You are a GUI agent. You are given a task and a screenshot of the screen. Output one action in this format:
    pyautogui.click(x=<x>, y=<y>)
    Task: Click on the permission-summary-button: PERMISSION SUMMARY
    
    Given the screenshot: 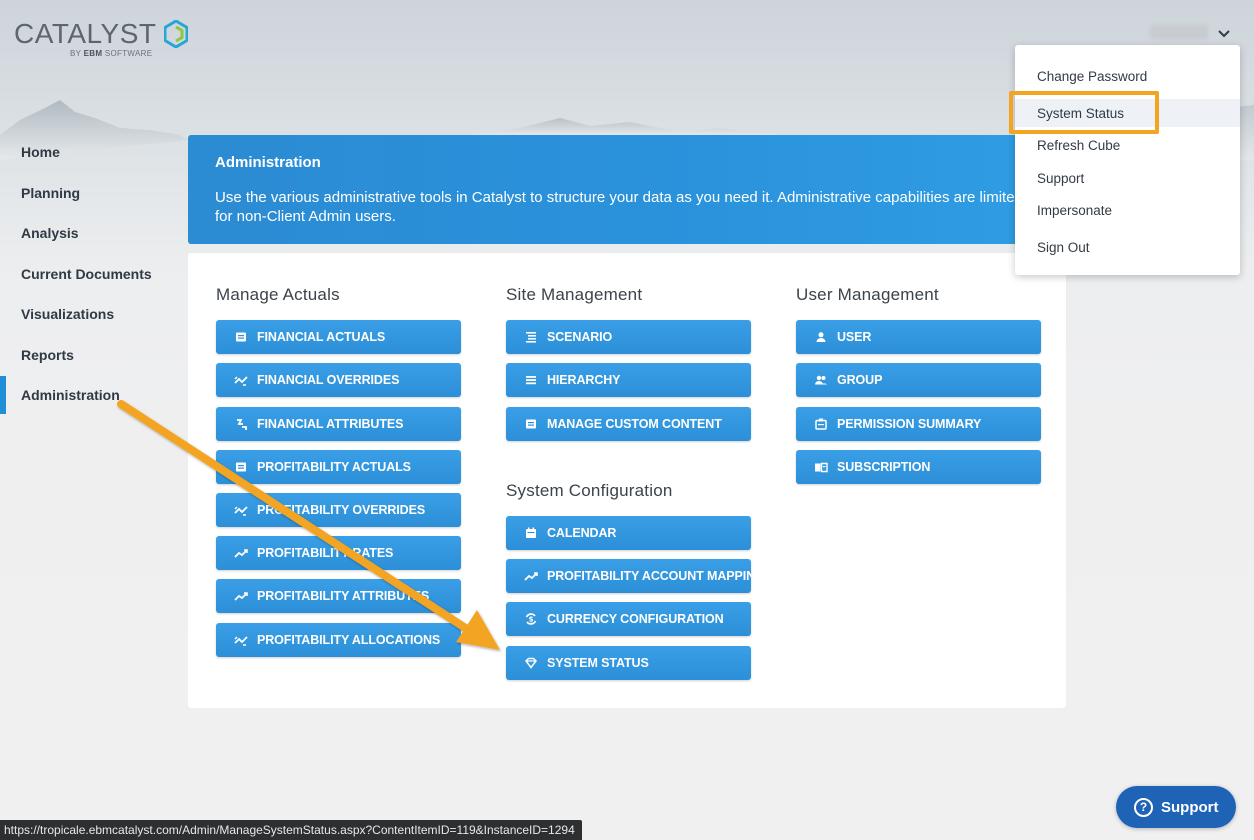 What is the action you would take?
    pyautogui.click(x=918, y=424)
    